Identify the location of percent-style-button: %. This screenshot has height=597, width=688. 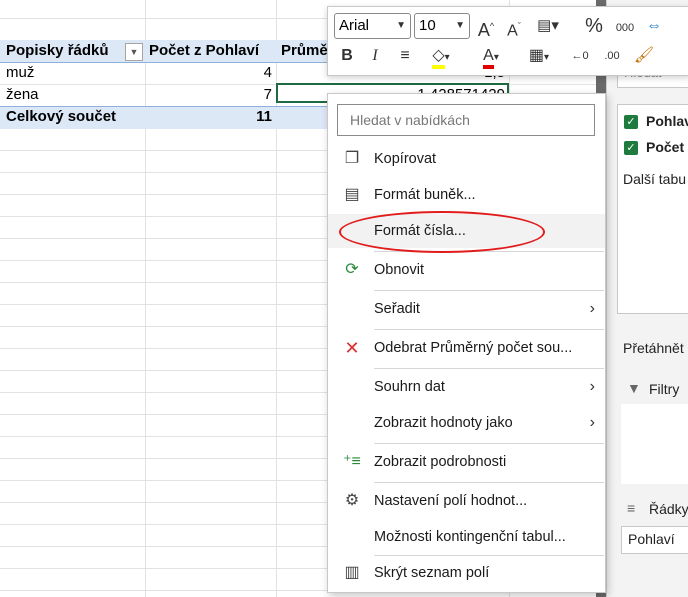
(594, 26).